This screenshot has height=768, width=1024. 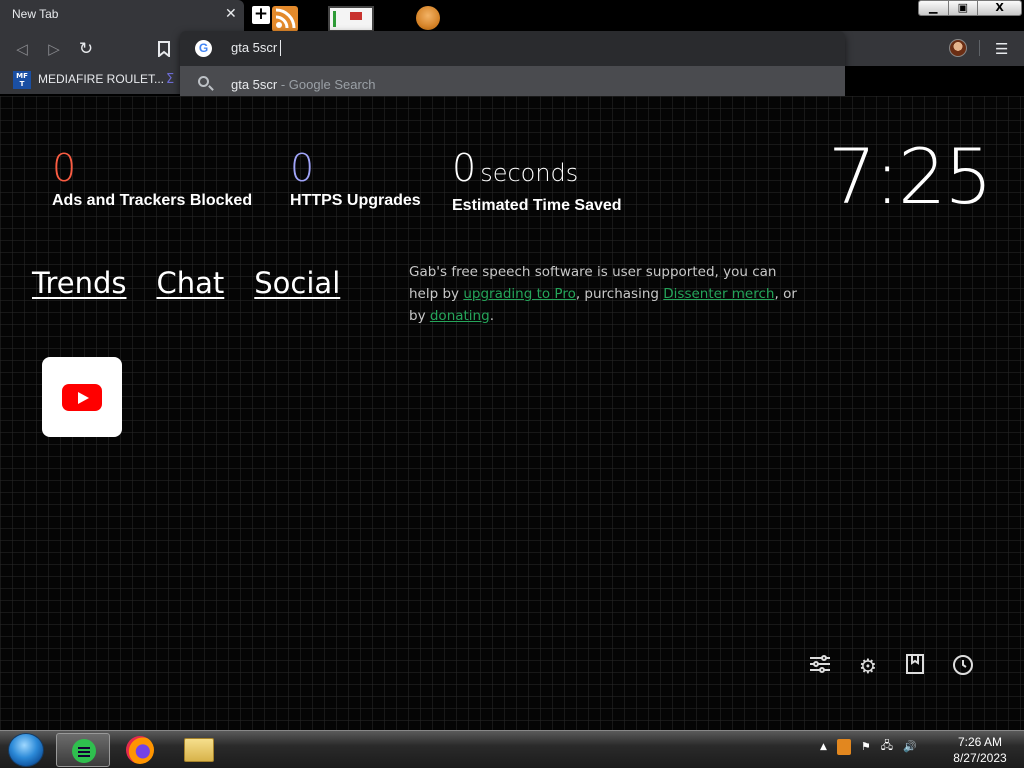 I want to click on toolbar-divider, so click(x=979, y=48).